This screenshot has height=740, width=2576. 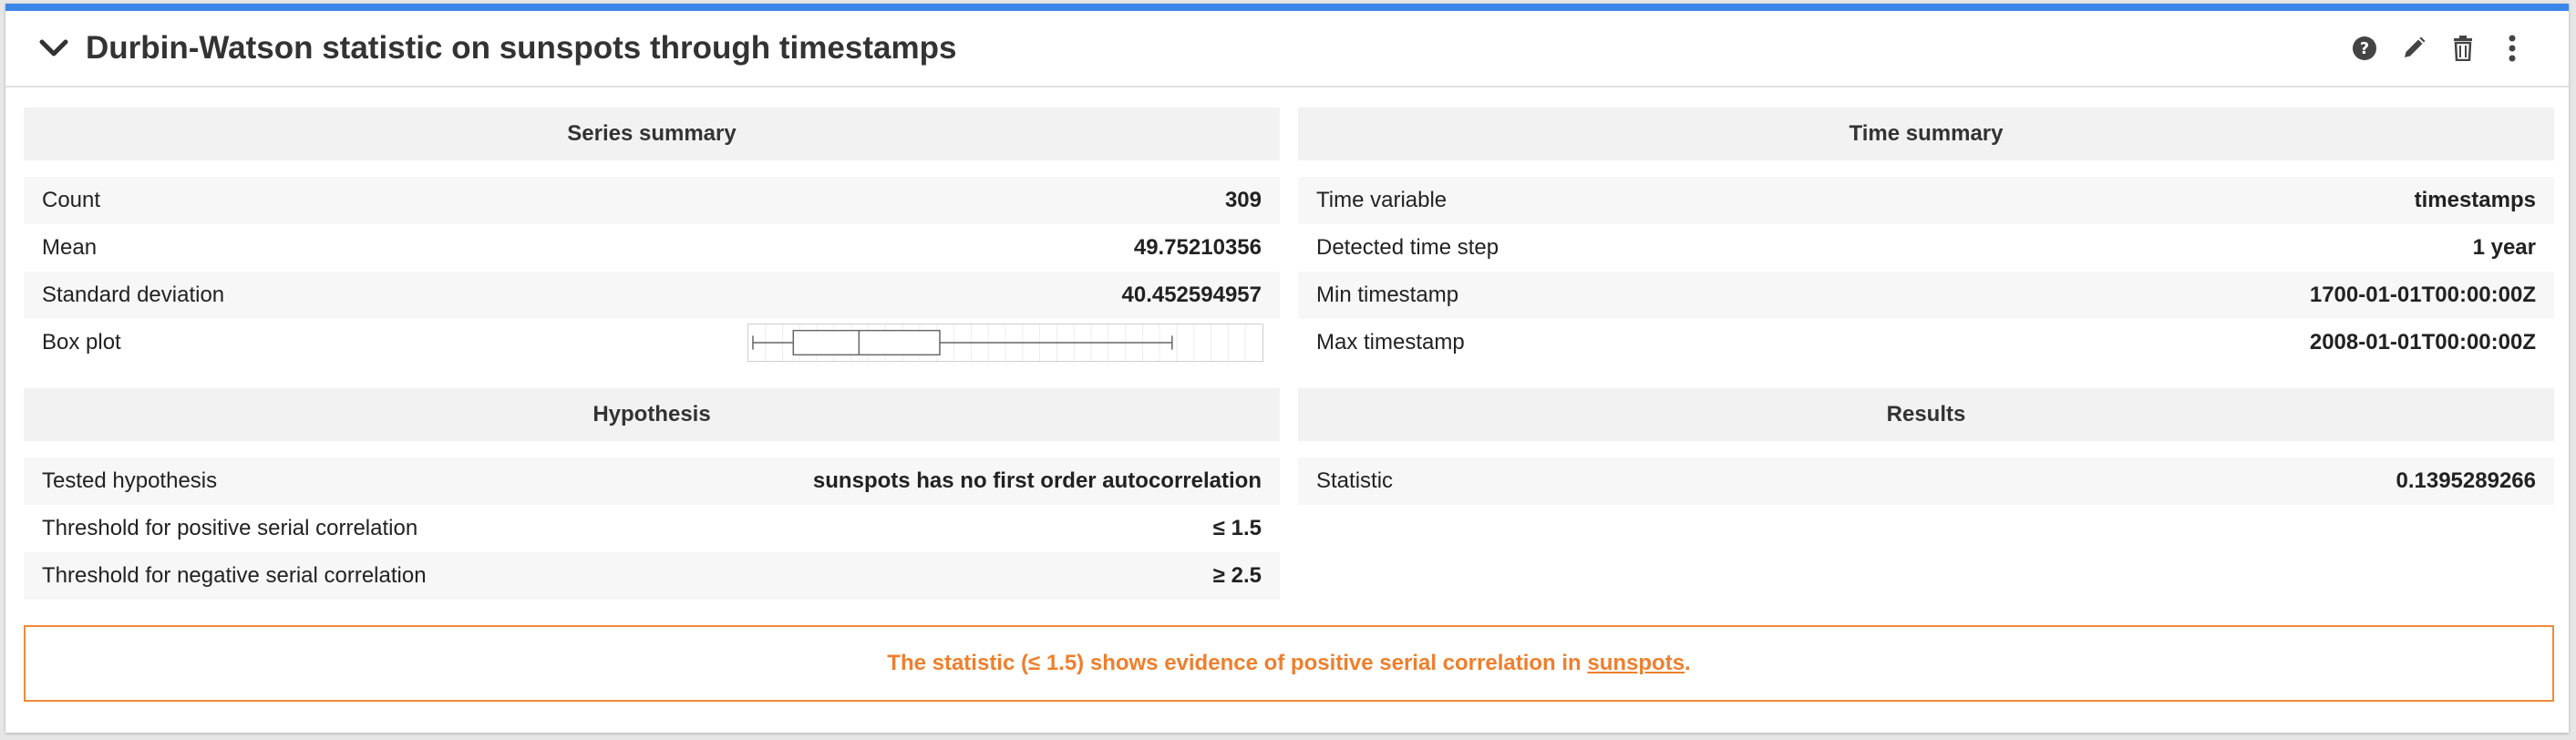 I want to click on iqr-box, so click(x=866, y=342).